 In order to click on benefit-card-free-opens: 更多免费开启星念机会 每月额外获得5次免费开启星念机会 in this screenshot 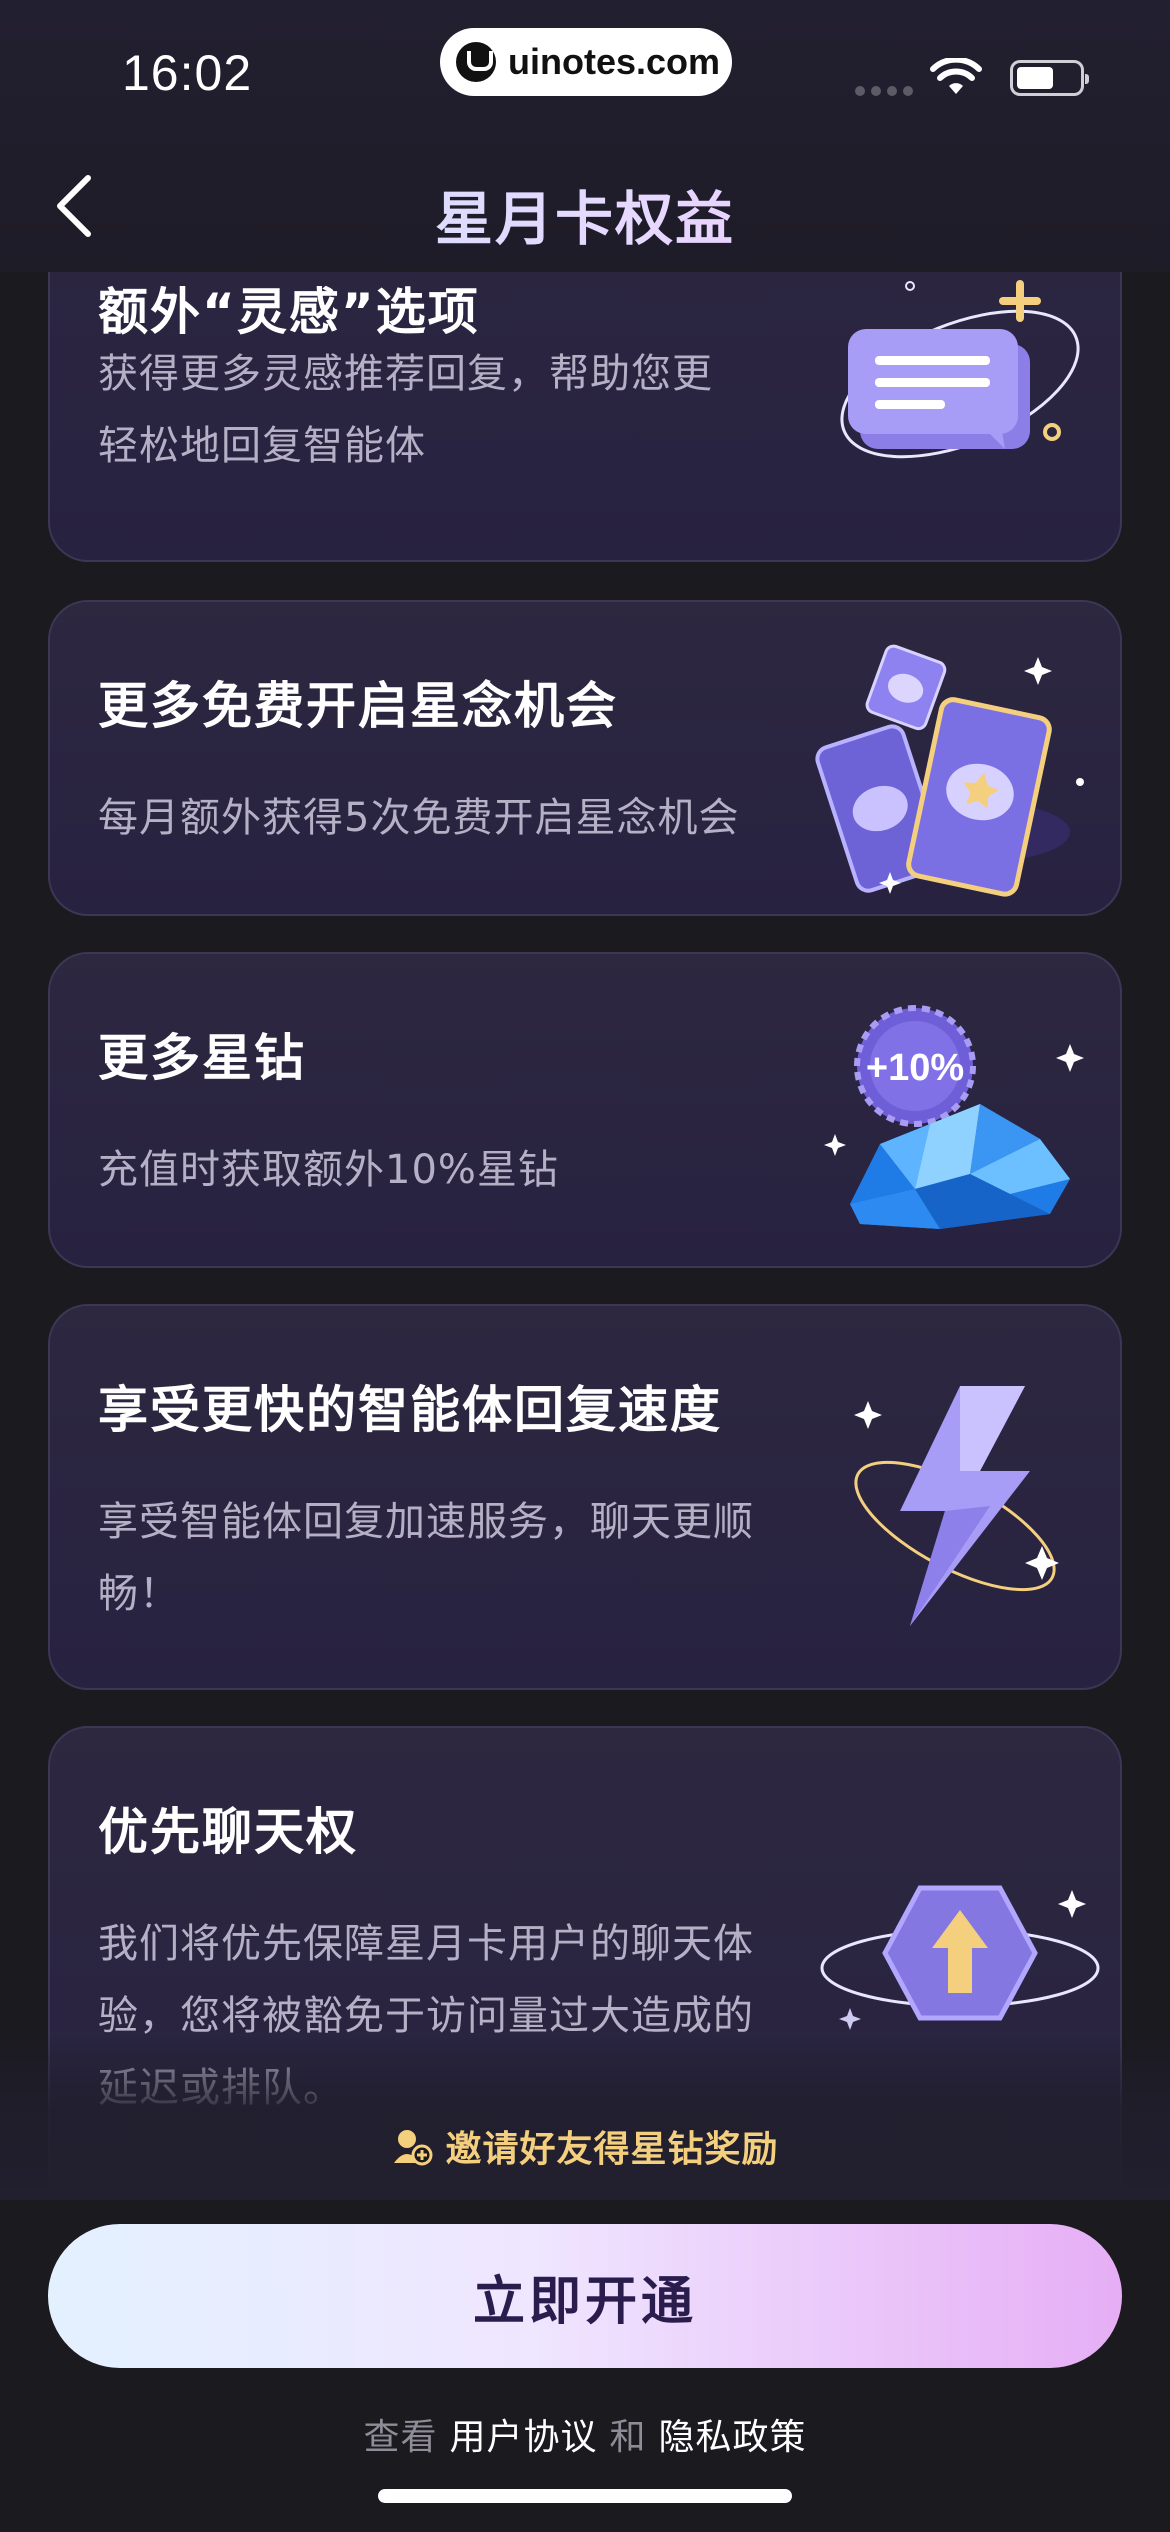, I will do `click(585, 758)`.